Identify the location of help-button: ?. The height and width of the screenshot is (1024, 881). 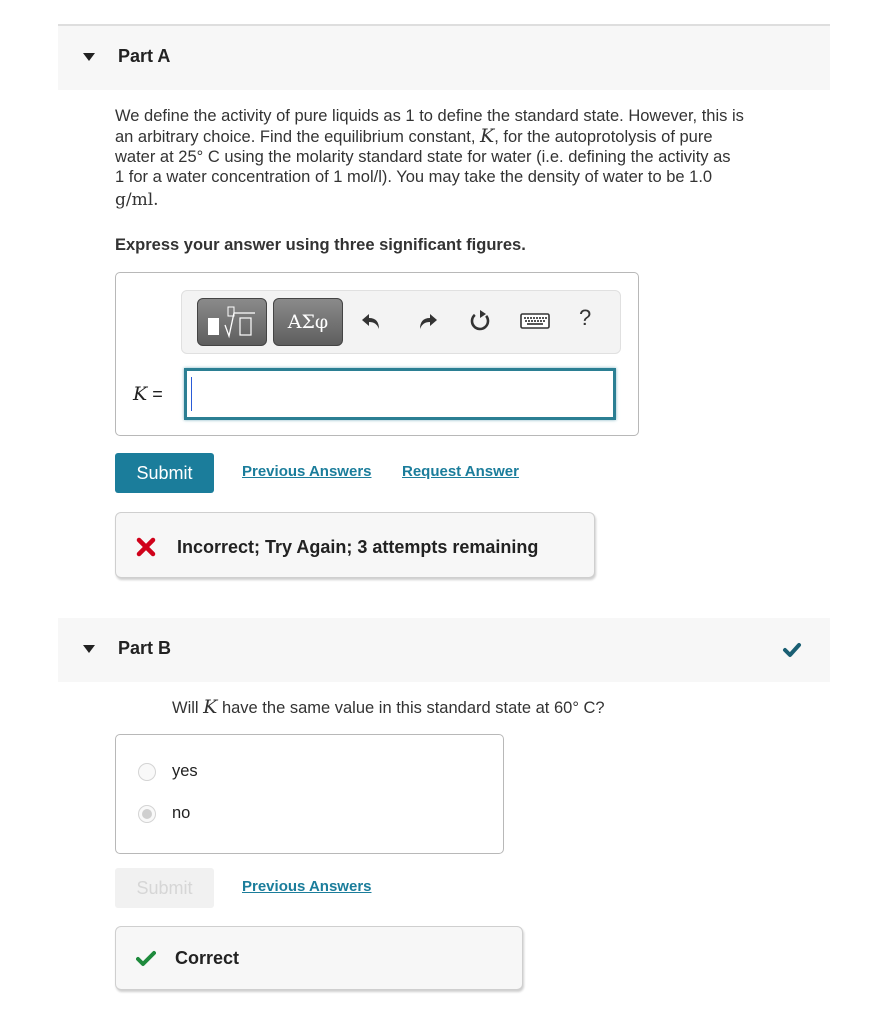
(591, 317).